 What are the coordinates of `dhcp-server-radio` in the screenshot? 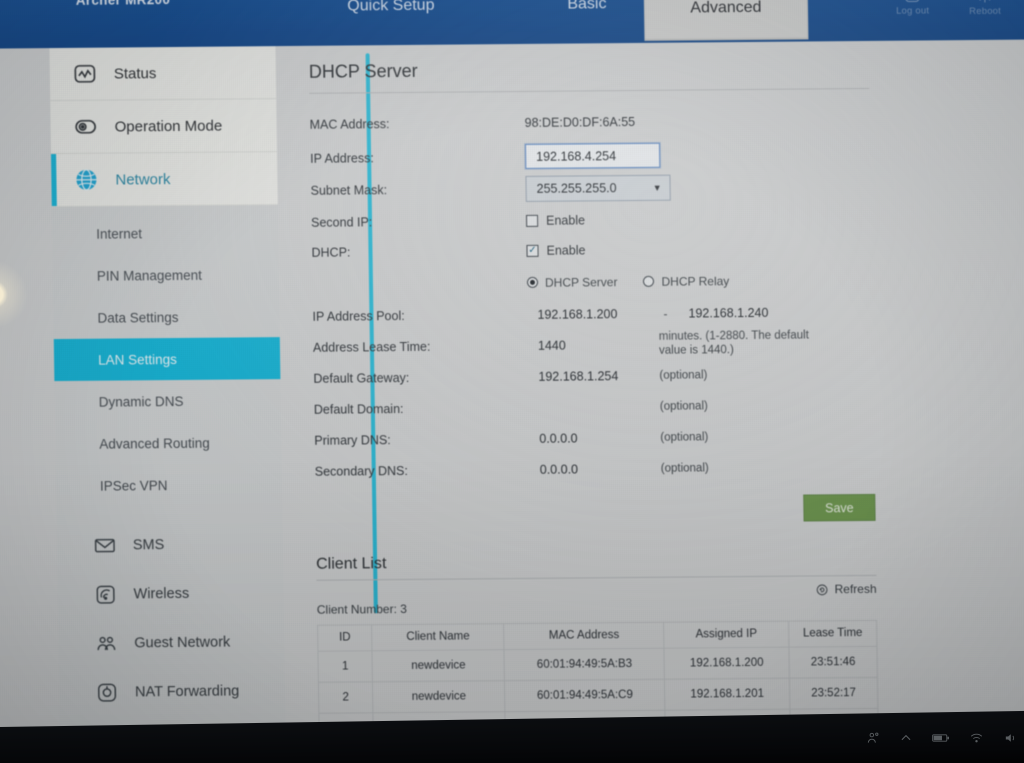 It's located at (532, 282).